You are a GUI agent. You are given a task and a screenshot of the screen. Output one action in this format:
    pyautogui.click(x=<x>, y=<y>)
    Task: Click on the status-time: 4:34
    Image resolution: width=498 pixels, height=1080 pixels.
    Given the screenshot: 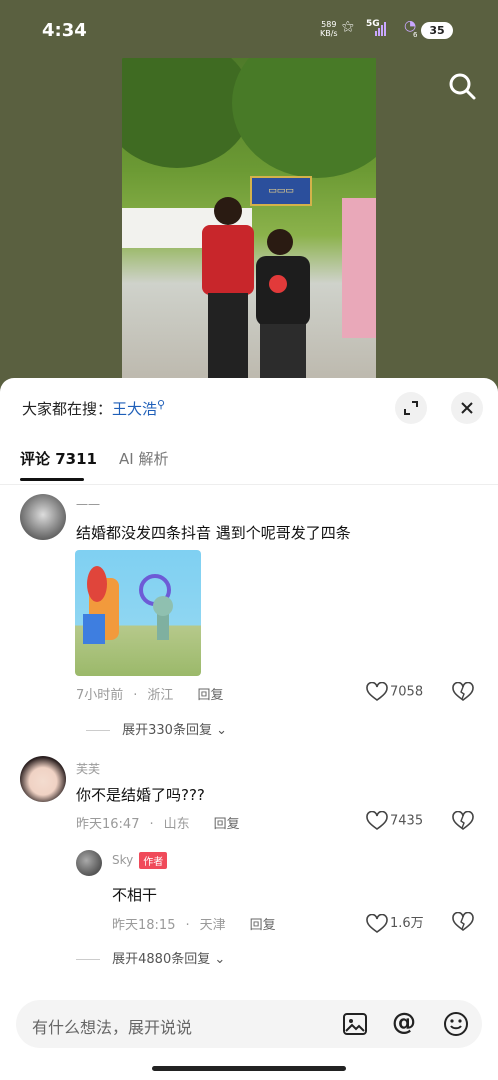 What is the action you would take?
    pyautogui.click(x=64, y=30)
    